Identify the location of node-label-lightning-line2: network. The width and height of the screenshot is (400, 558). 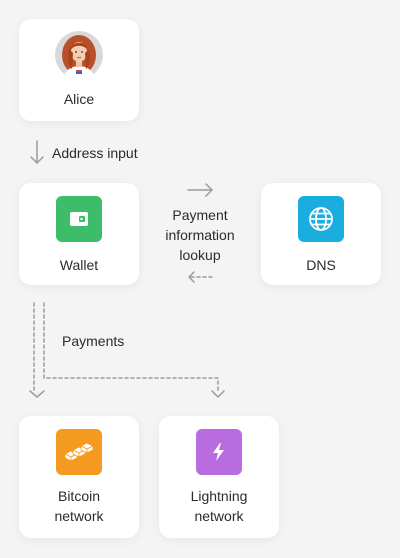
(219, 516).